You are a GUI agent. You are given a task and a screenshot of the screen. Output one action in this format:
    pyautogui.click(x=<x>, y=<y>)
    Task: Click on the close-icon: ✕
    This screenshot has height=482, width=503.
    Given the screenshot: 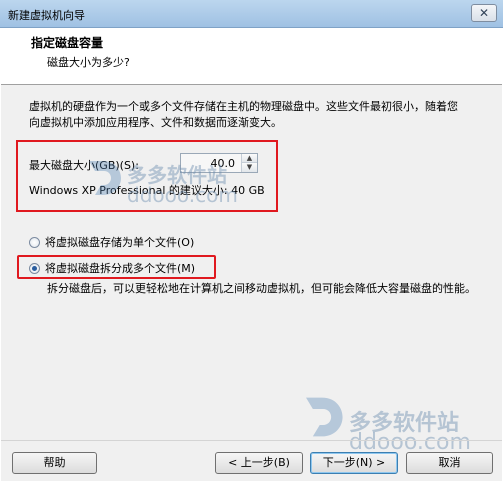 What is the action you would take?
    pyautogui.click(x=484, y=13)
    